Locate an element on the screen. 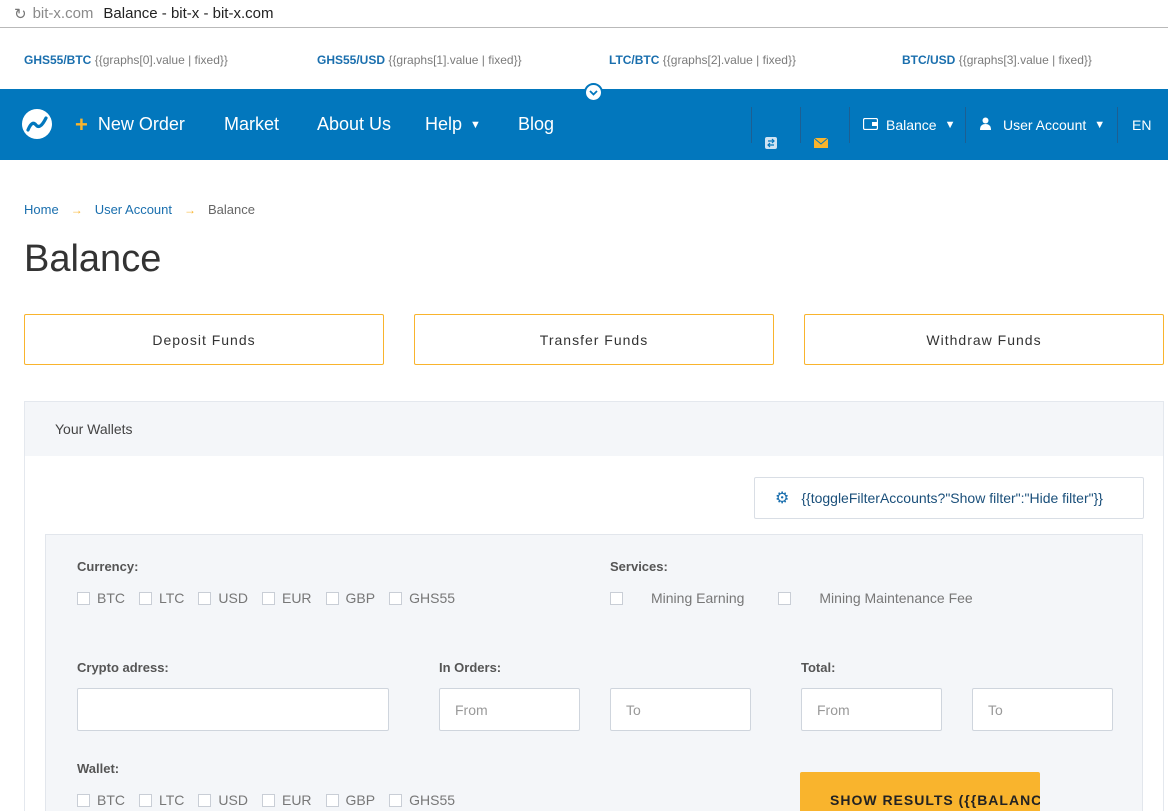 This screenshot has height=811, width=1168. wallet-checkbox: EUR is located at coordinates (286, 800).